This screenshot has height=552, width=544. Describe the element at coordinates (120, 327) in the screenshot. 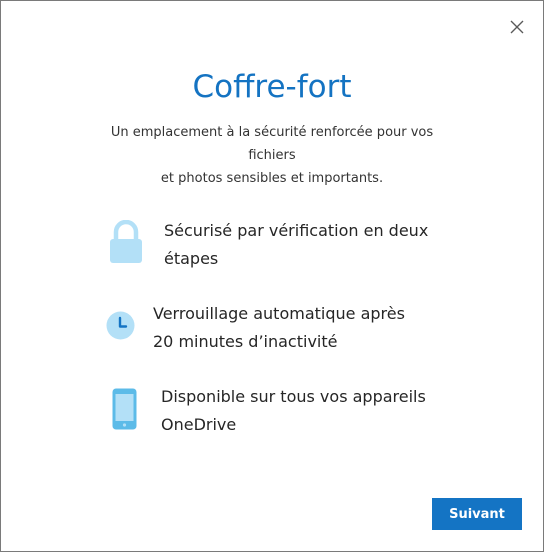

I see `clock-icon` at that location.